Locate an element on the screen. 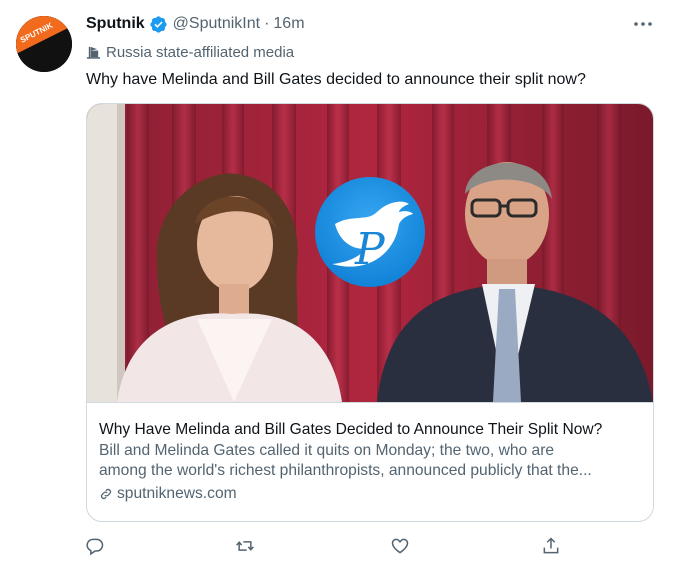 This screenshot has height=574, width=692. more-icon is located at coordinates (643, 24).